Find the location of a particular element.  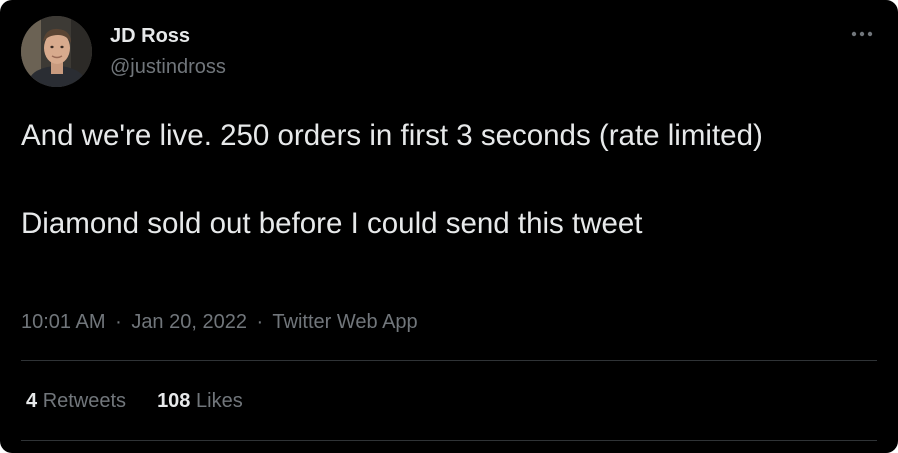

likes-stat: 108 Likes is located at coordinates (200, 401).